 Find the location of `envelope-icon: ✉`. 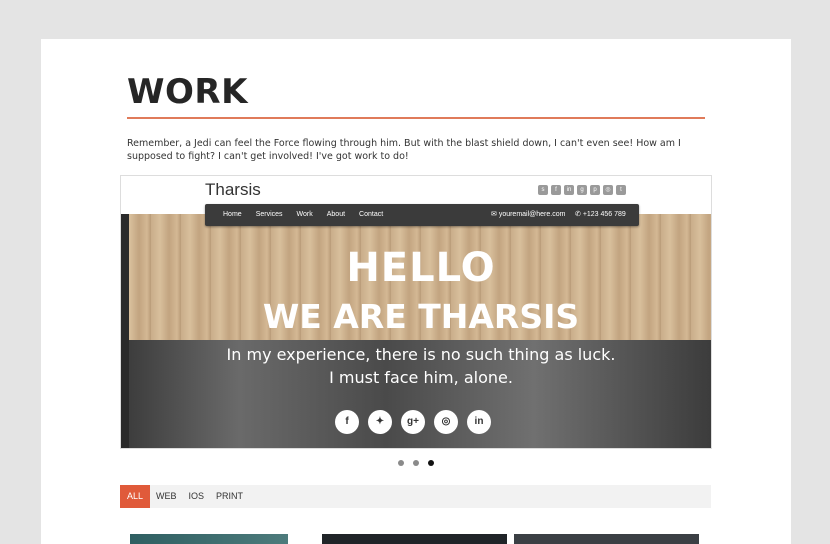

envelope-icon: ✉ is located at coordinates (495, 214).